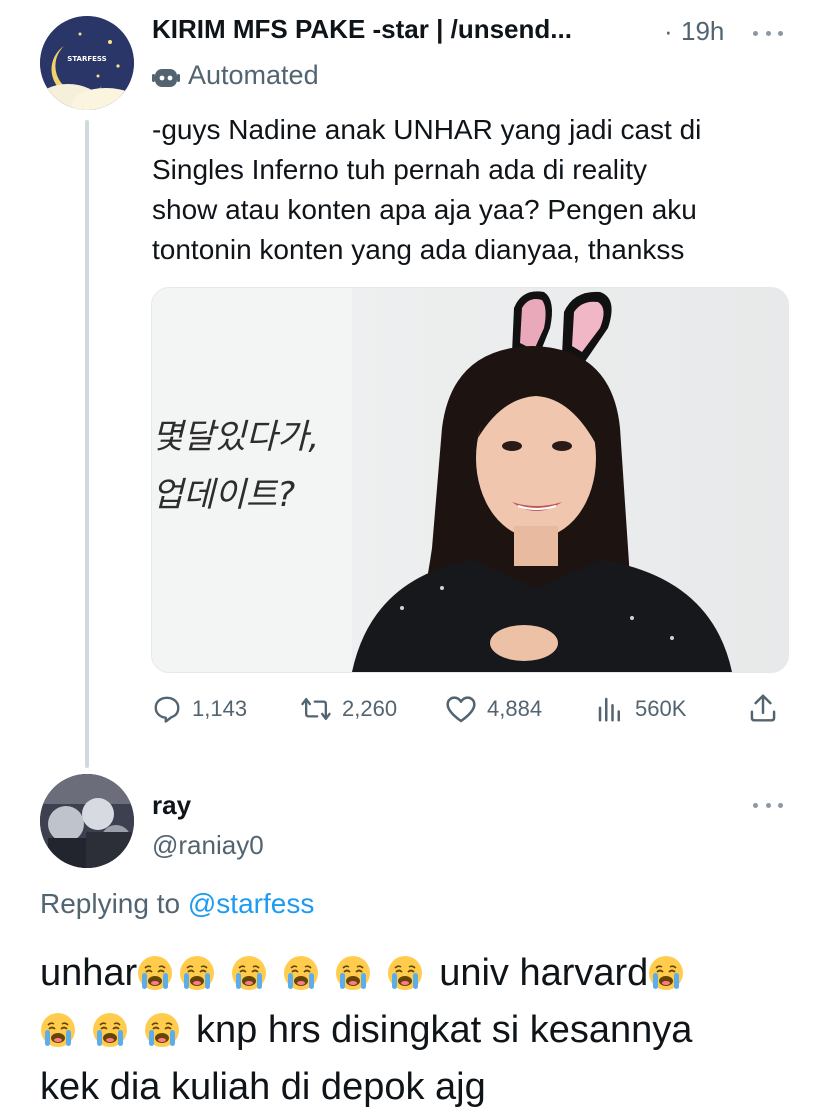  What do you see at coordinates (167, 709) in the screenshot?
I see `reply-icon` at bounding box center [167, 709].